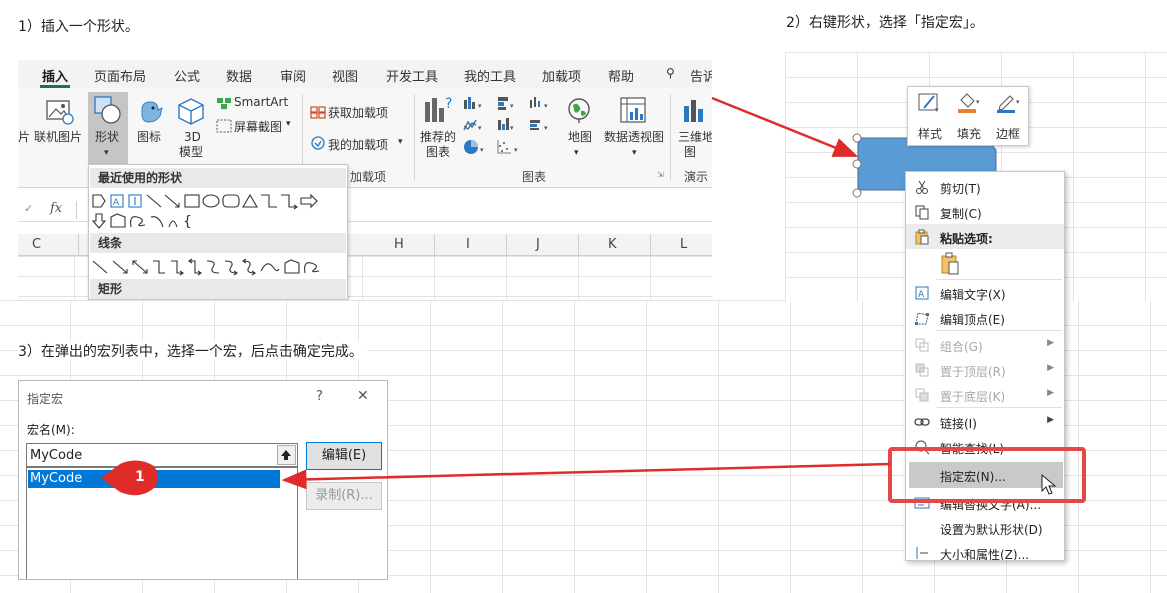 Image resolution: width=1167 pixels, height=593 pixels. Describe the element at coordinates (55, 75) in the screenshot. I see `tab-insert: 插入` at that location.